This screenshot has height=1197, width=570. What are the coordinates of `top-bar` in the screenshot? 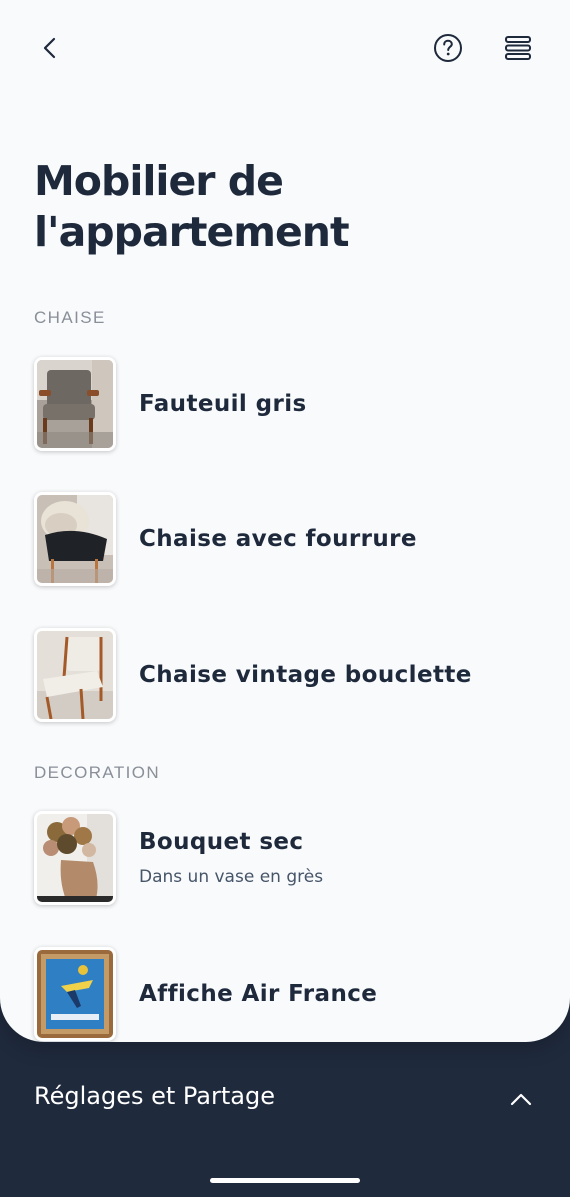 It's located at (285, 48).